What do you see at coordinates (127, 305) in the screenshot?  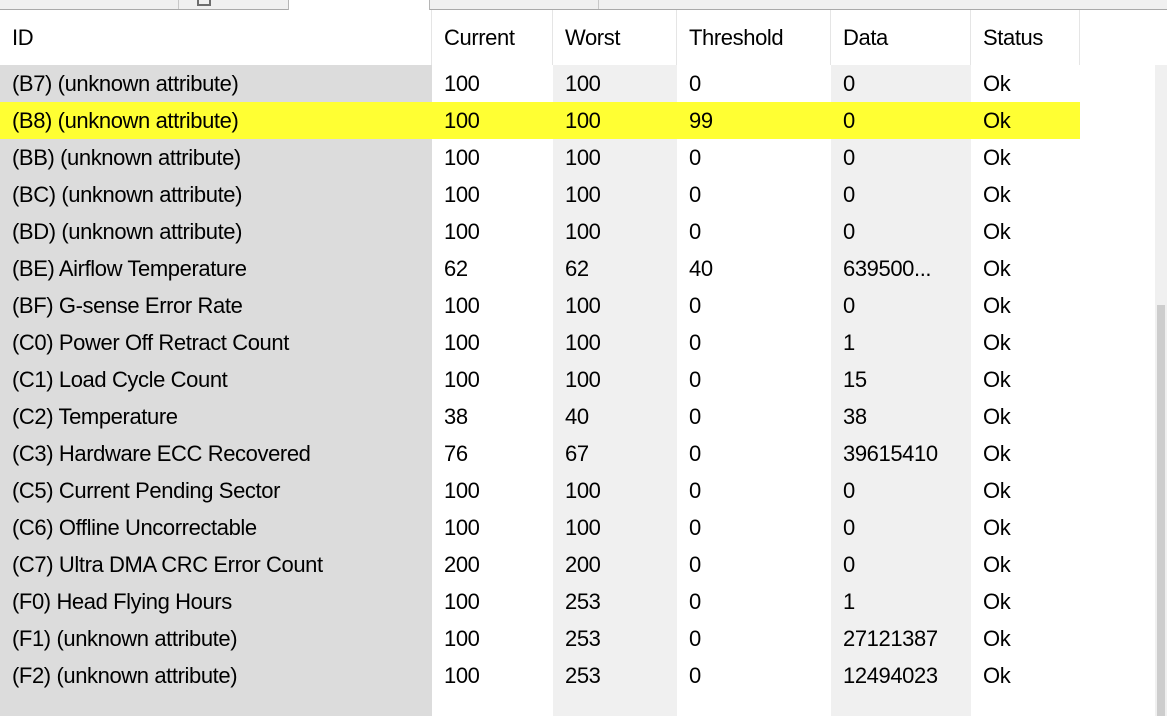 I see `cell-id: (BF) G-sense Error Rate` at bounding box center [127, 305].